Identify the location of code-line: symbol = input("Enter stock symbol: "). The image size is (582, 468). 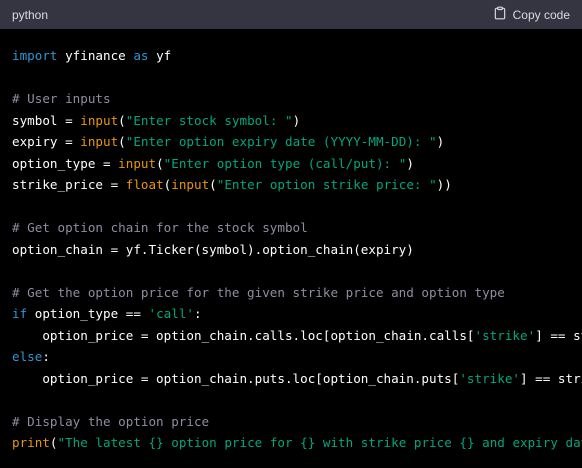
(291, 121).